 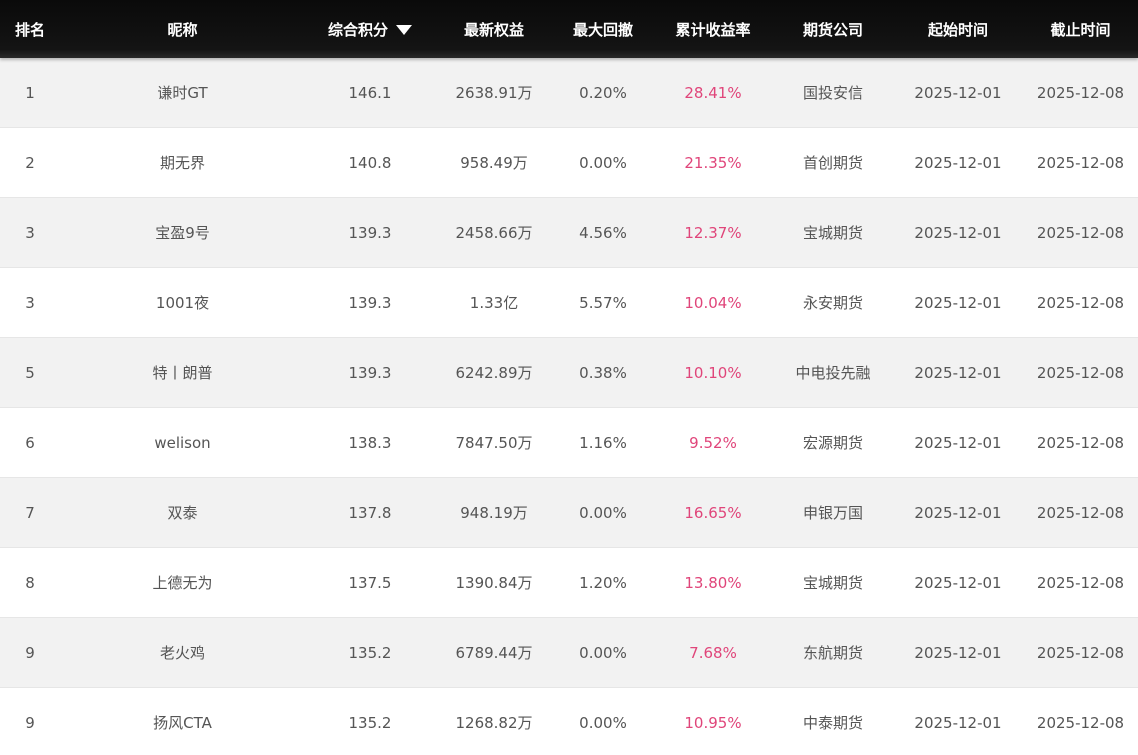 I want to click on nickname-cell: 老火鸡, so click(x=182, y=653).